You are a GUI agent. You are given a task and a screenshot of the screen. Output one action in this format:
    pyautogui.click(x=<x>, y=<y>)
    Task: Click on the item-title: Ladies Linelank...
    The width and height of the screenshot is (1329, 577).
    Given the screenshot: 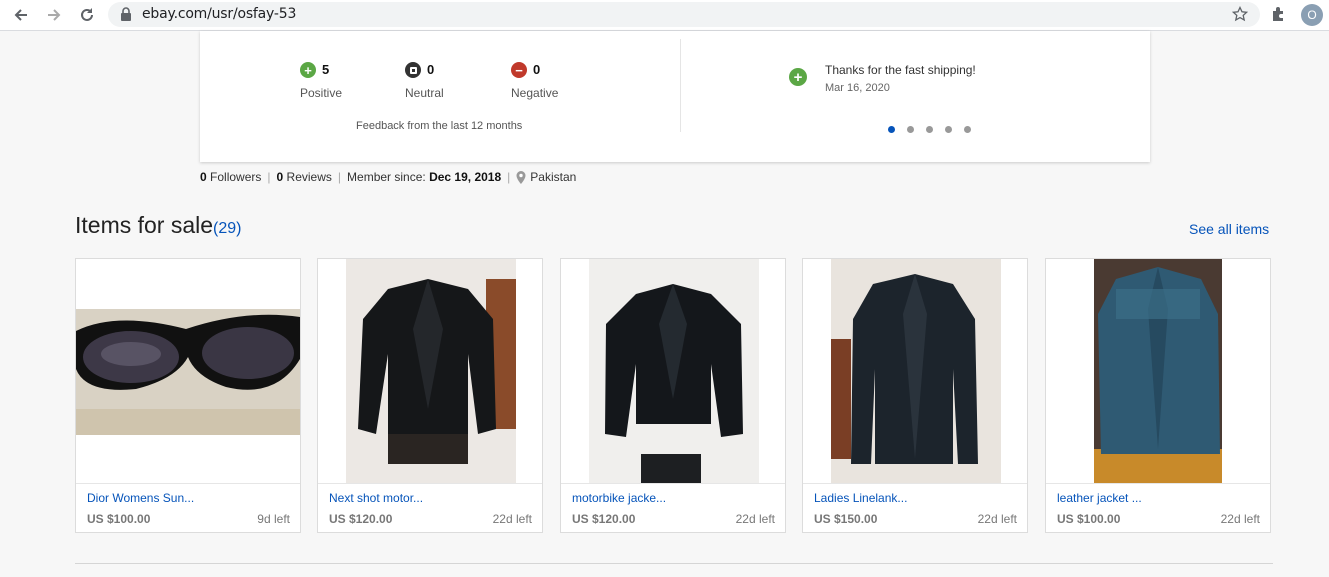 What is the action you would take?
    pyautogui.click(x=860, y=498)
    